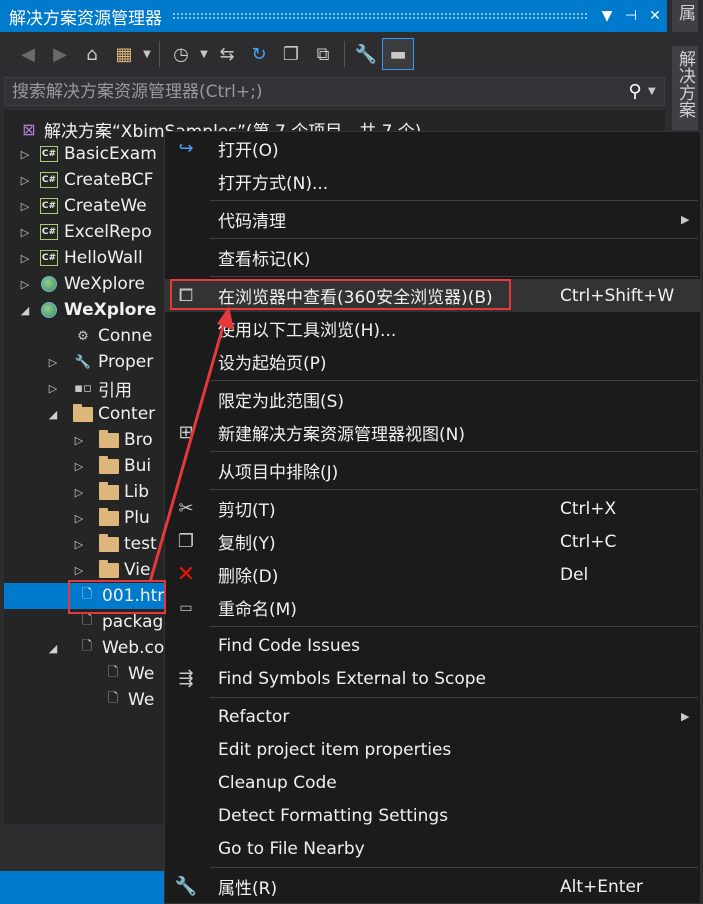  I want to click on menu-item-code-cleanup: 代码清理 ▶, so click(432, 219).